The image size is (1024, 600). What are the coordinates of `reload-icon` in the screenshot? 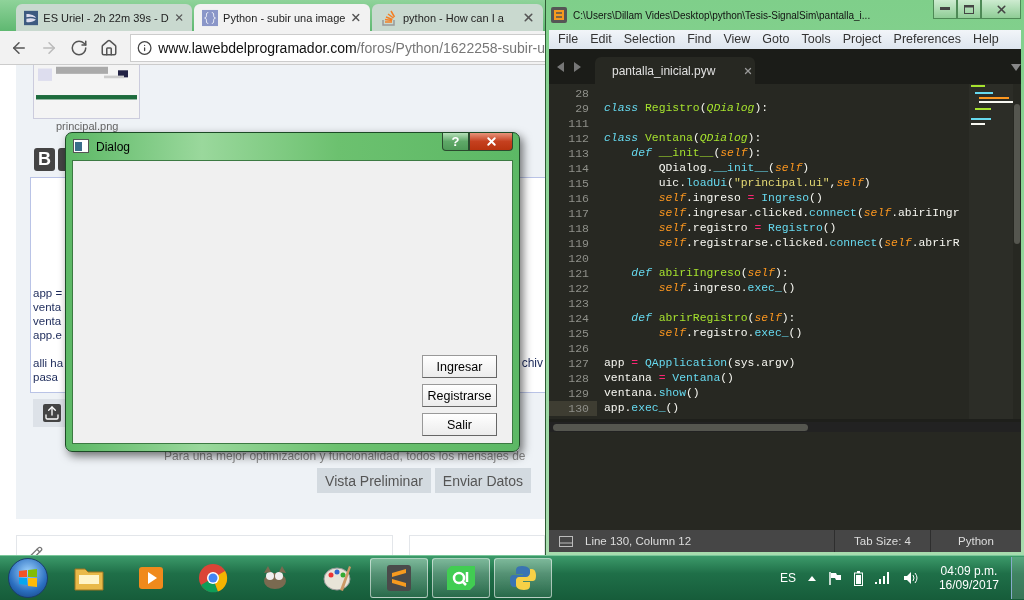 It's located at (79, 47).